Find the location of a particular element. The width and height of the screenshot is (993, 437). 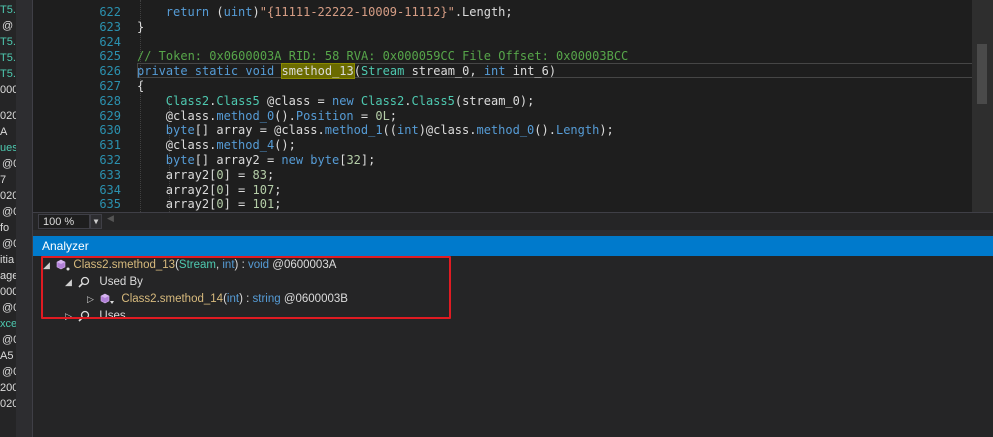

code-line: 623} is located at coordinates (513, 27).